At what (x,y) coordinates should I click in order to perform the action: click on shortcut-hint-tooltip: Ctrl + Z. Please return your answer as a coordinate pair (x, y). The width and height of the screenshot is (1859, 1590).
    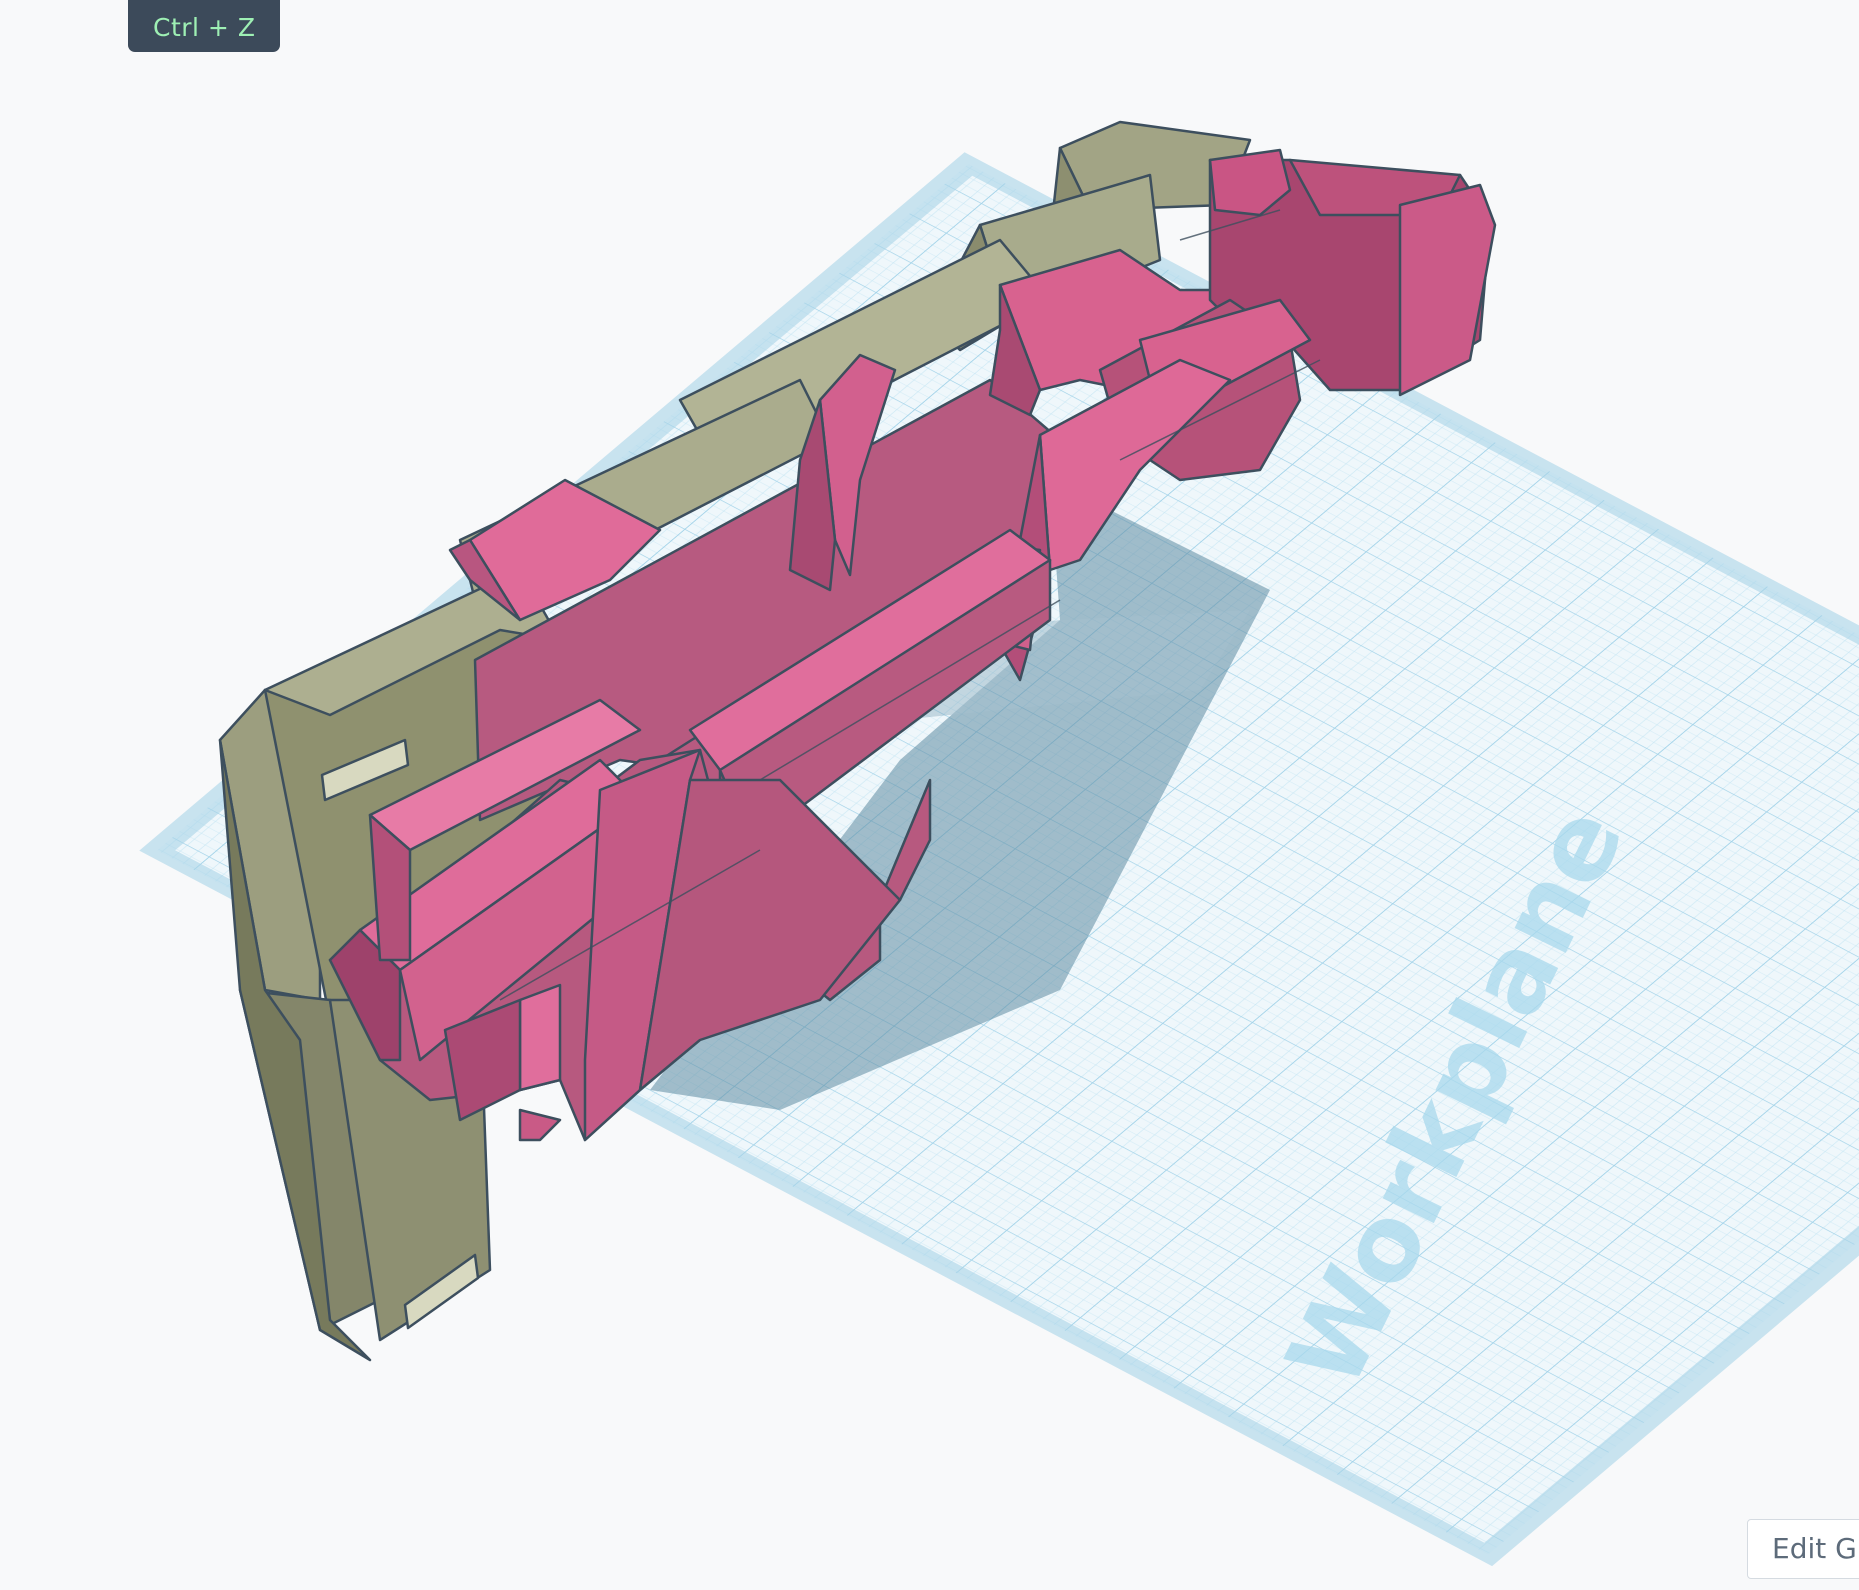
    Looking at the image, I should click on (204, 26).